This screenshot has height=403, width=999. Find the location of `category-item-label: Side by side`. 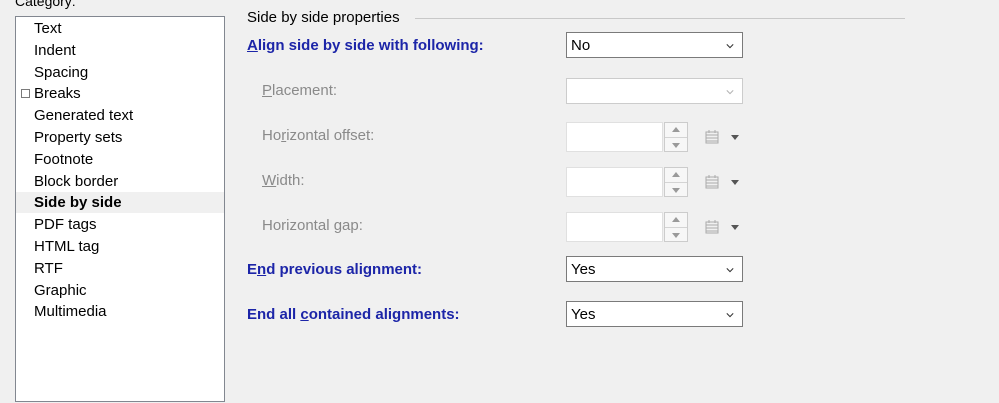

category-item-label: Side by side is located at coordinates (78, 203).